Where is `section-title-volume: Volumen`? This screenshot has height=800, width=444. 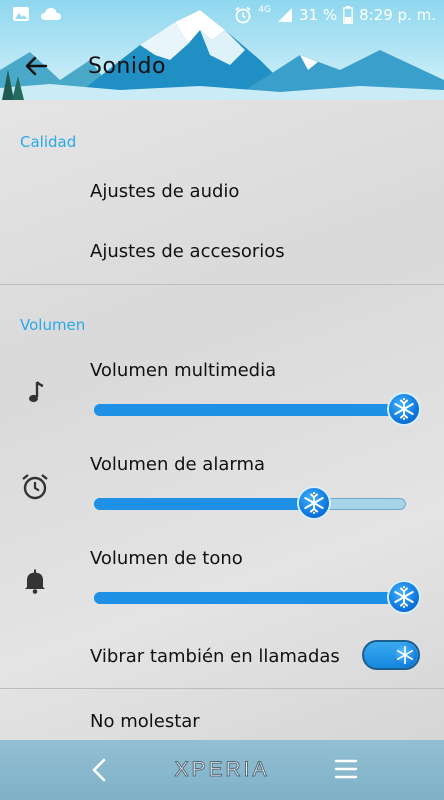
section-title-volume: Volumen is located at coordinates (53, 325).